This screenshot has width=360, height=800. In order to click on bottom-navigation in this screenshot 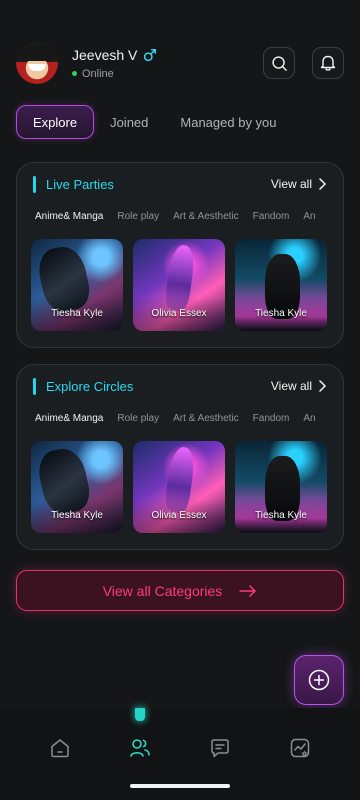, I will do `click(180, 754)`.